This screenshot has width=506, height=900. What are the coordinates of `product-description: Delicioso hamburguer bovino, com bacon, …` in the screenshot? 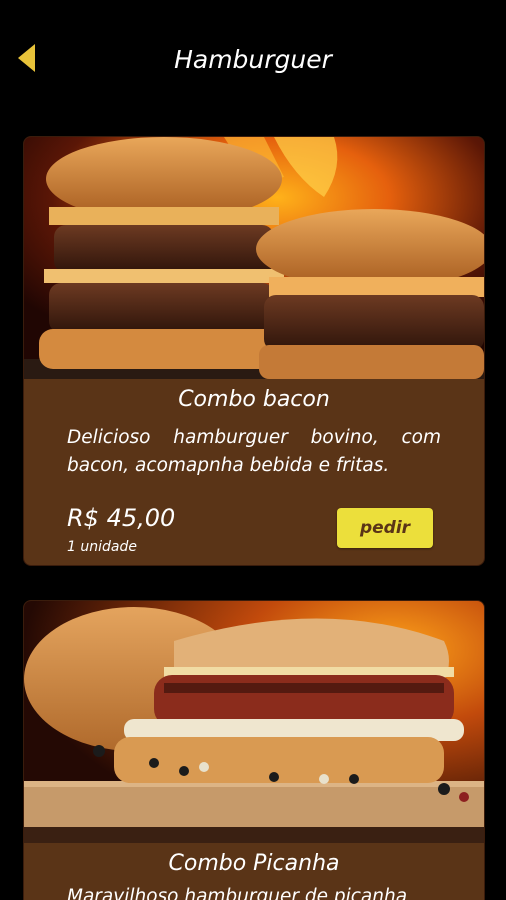 It's located at (254, 451).